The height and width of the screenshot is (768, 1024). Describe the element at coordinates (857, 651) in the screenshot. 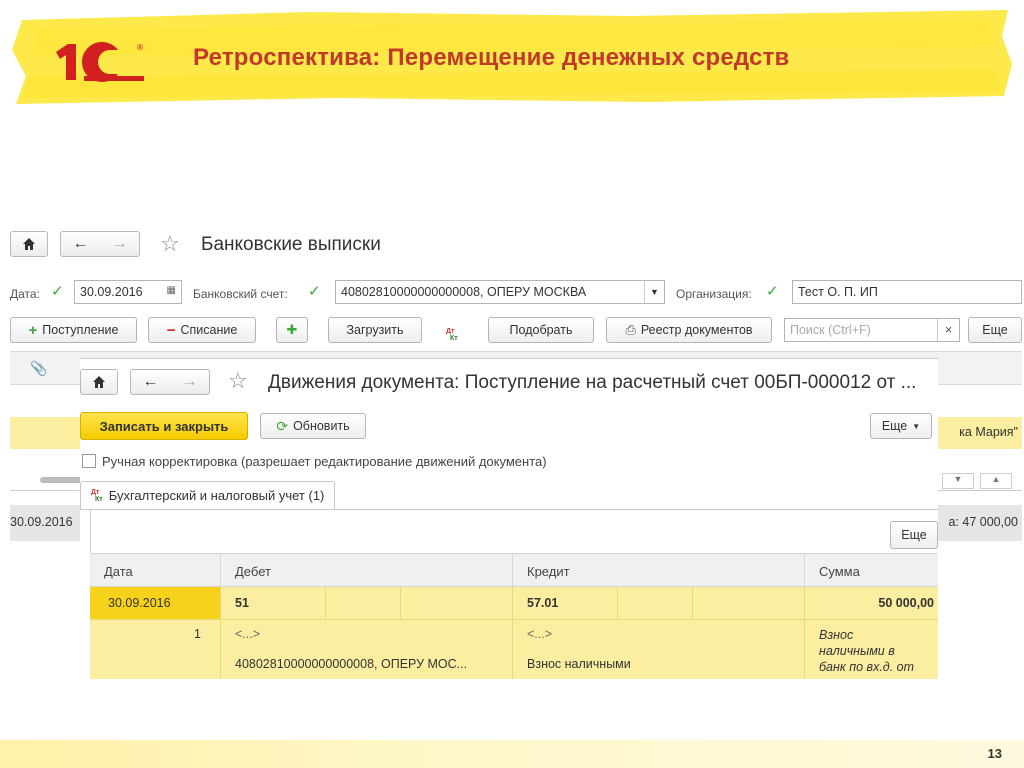

I see `sum-note-line-2: наличными в` at that location.